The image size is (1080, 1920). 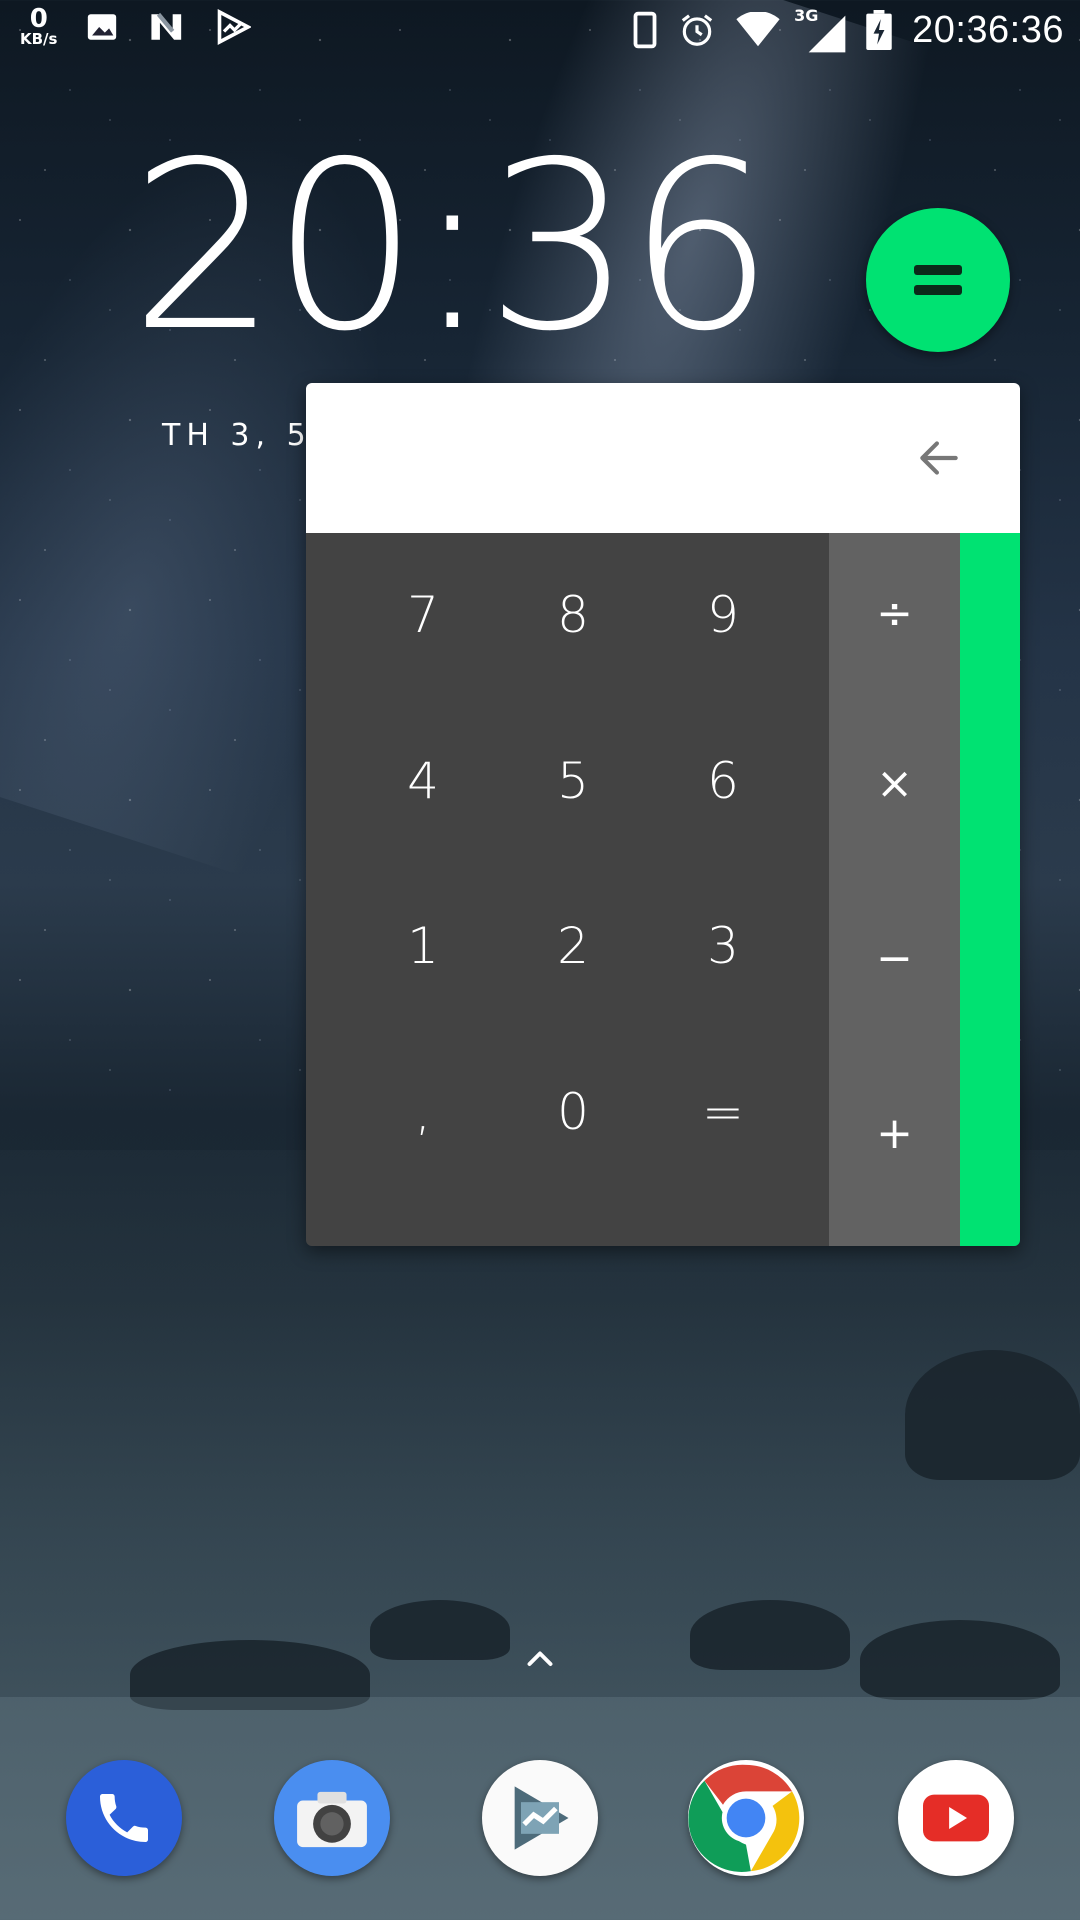 What do you see at coordinates (124, 1818) in the screenshot?
I see `phone-app-icon` at bounding box center [124, 1818].